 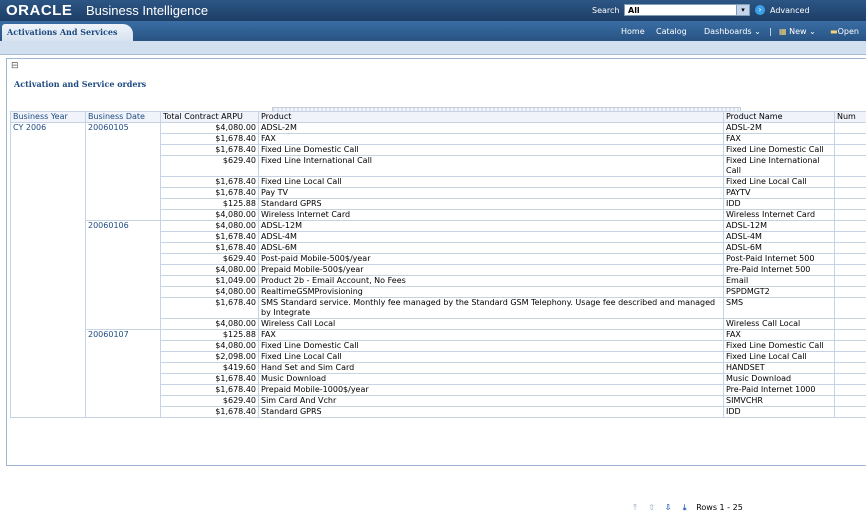 I want to click on home-link: Home, so click(x=633, y=31).